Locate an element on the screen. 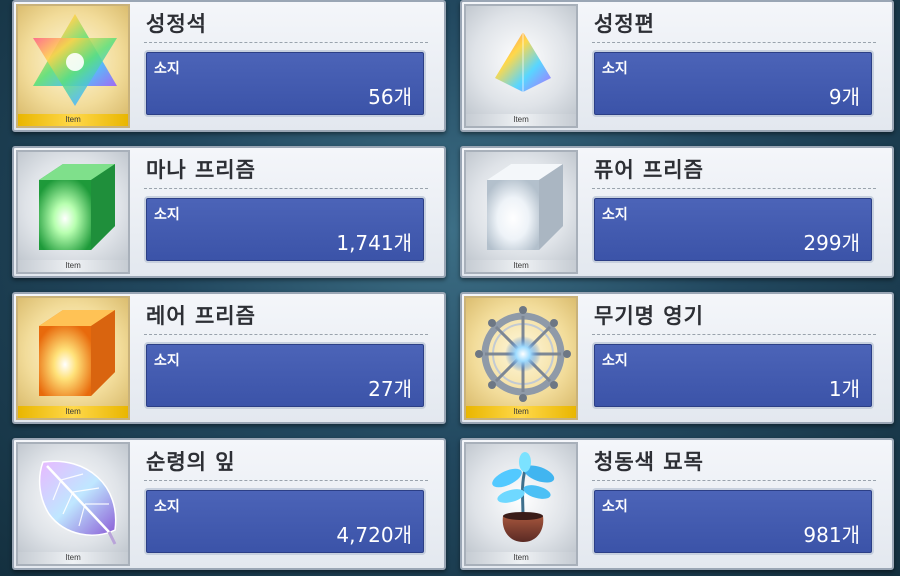 The height and width of the screenshot is (576, 900). pure-spirit-leaf-icon is located at coordinates (77, 502).